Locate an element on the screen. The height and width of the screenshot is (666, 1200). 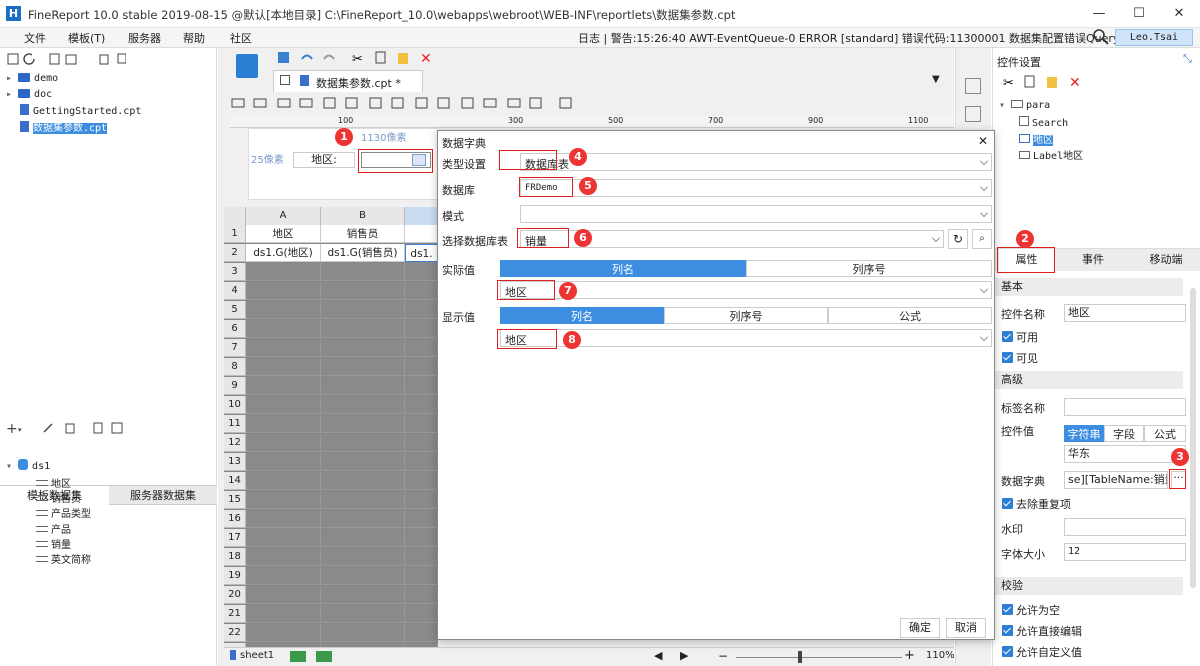
section-validate: 校验 is located at coordinates (1088, 586).